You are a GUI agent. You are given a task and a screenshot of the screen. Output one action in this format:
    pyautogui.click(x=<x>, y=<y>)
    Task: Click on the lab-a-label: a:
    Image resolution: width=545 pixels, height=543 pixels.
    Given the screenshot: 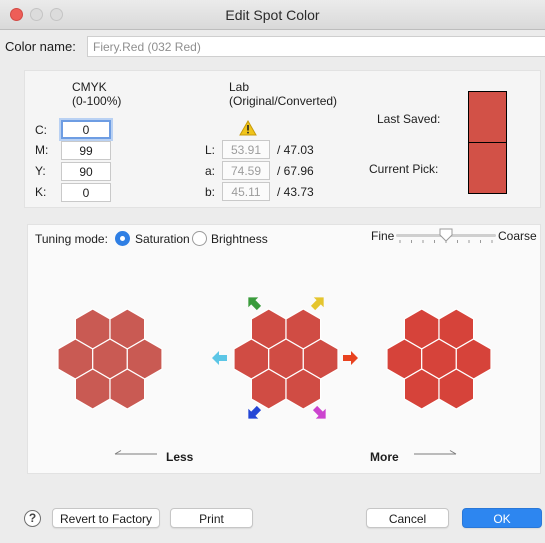 What is the action you would take?
    pyautogui.click(x=210, y=171)
    